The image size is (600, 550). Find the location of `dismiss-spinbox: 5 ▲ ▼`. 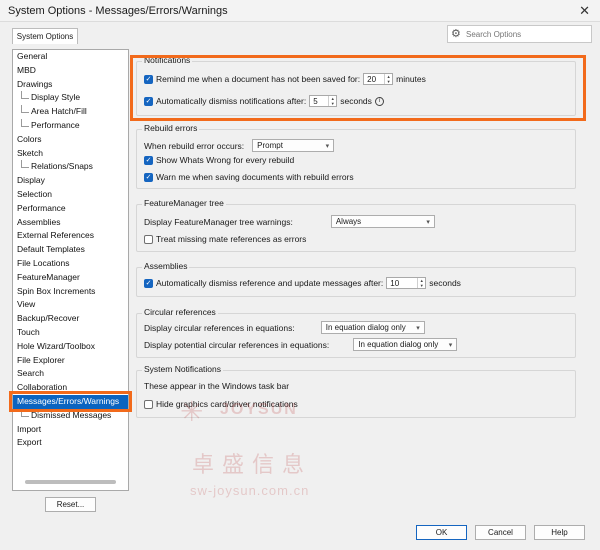

dismiss-spinbox: 5 ▲ ▼ is located at coordinates (323, 101).